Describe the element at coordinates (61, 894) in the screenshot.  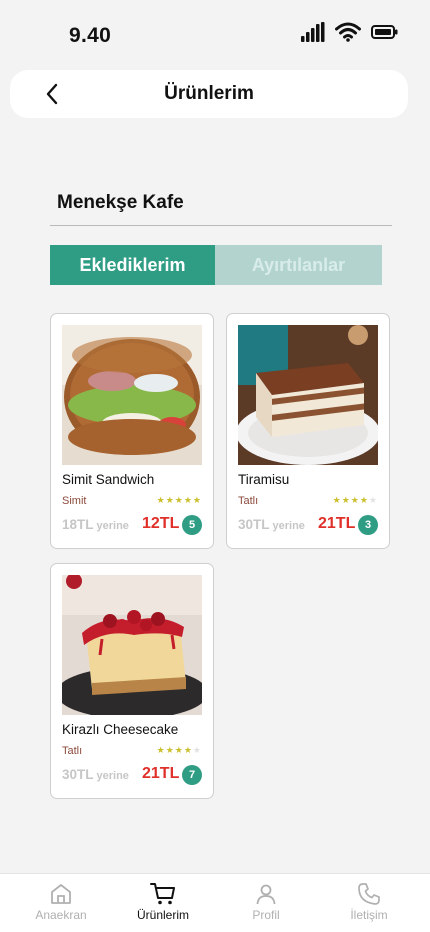
I see `home-icon` at that location.